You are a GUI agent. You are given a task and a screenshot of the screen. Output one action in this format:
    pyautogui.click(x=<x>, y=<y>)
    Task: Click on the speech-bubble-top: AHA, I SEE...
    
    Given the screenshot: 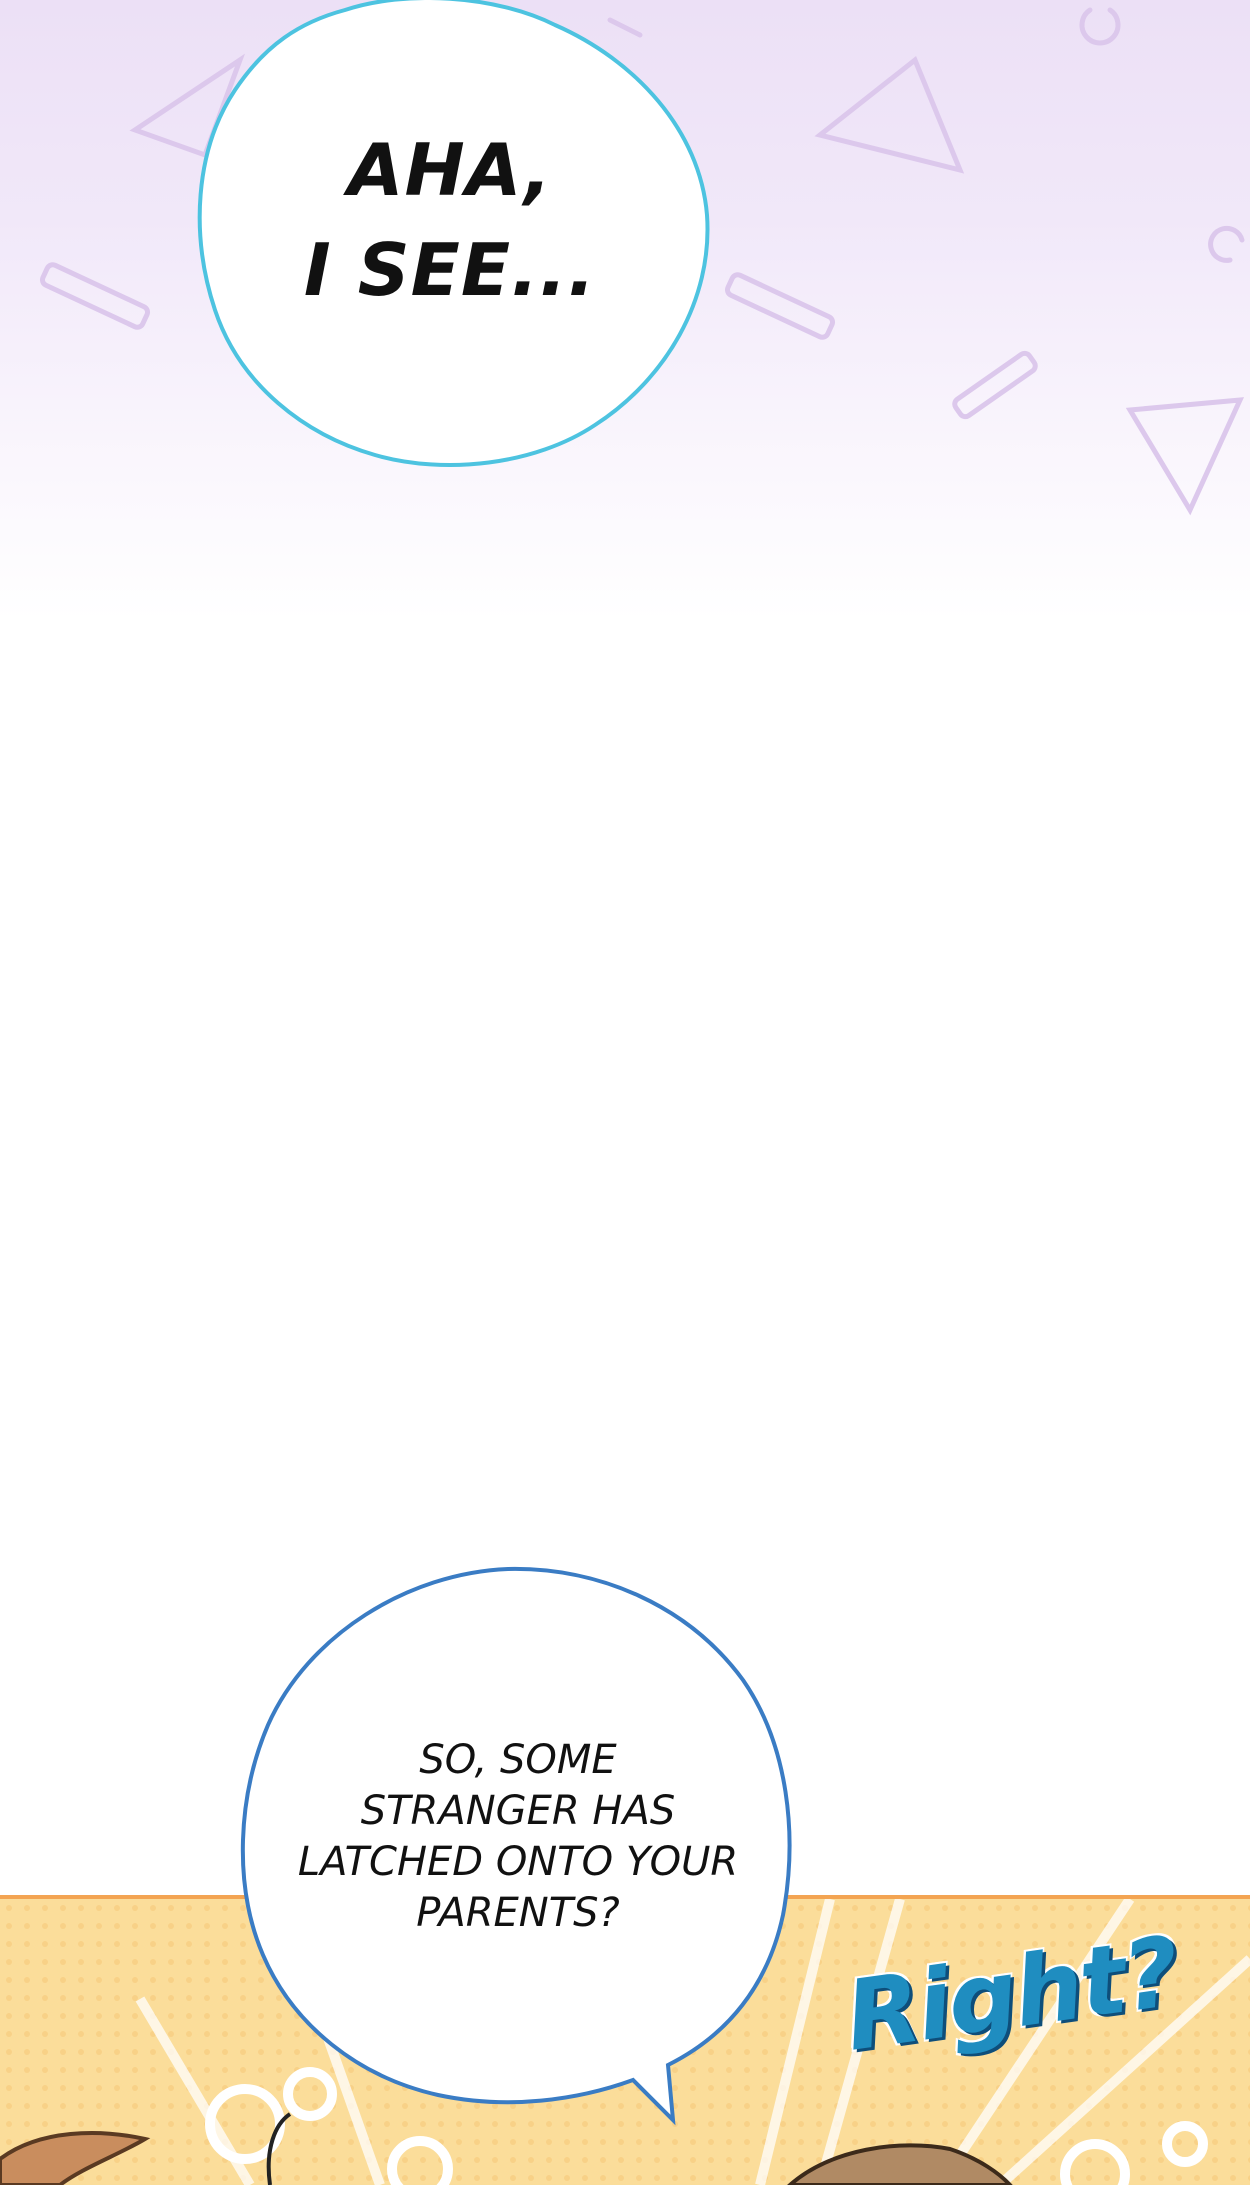 What is the action you would take?
    pyautogui.click(x=455, y=237)
    